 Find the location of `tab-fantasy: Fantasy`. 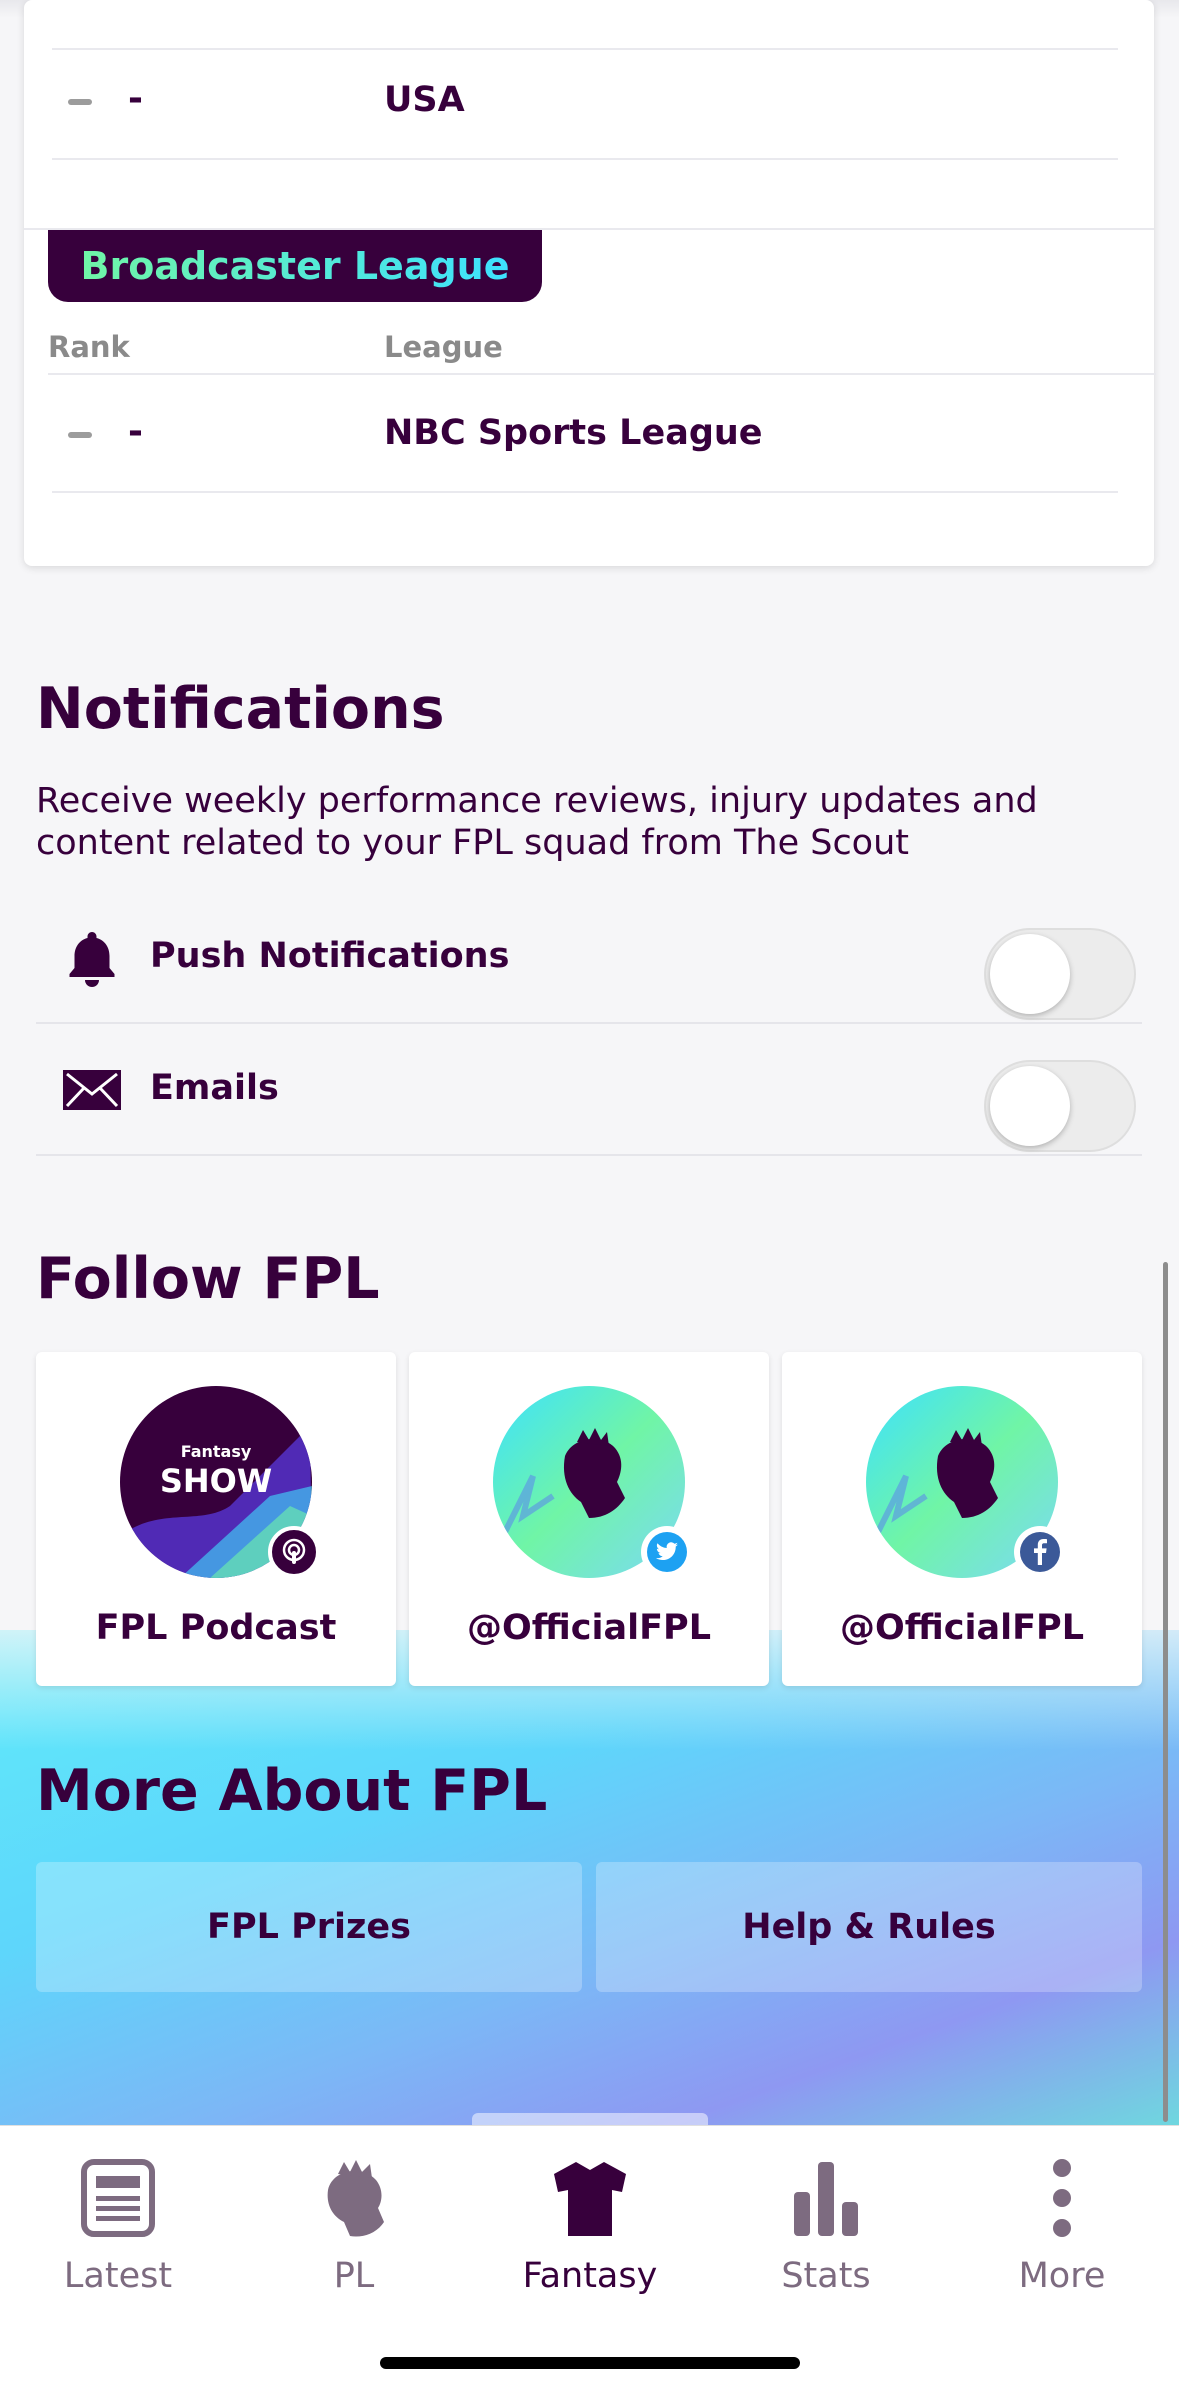

tab-fantasy: Fantasy is located at coordinates (590, 2223).